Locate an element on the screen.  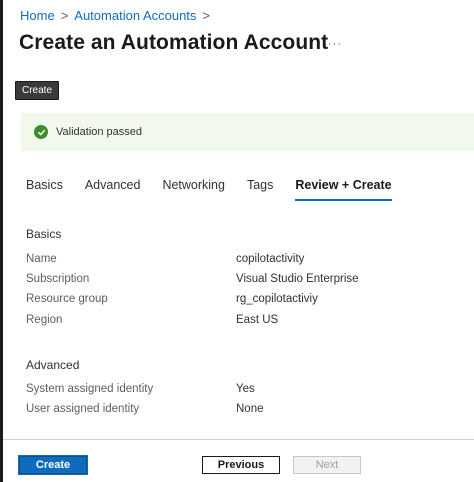
validation-banner: Validation passed is located at coordinates (247, 132).